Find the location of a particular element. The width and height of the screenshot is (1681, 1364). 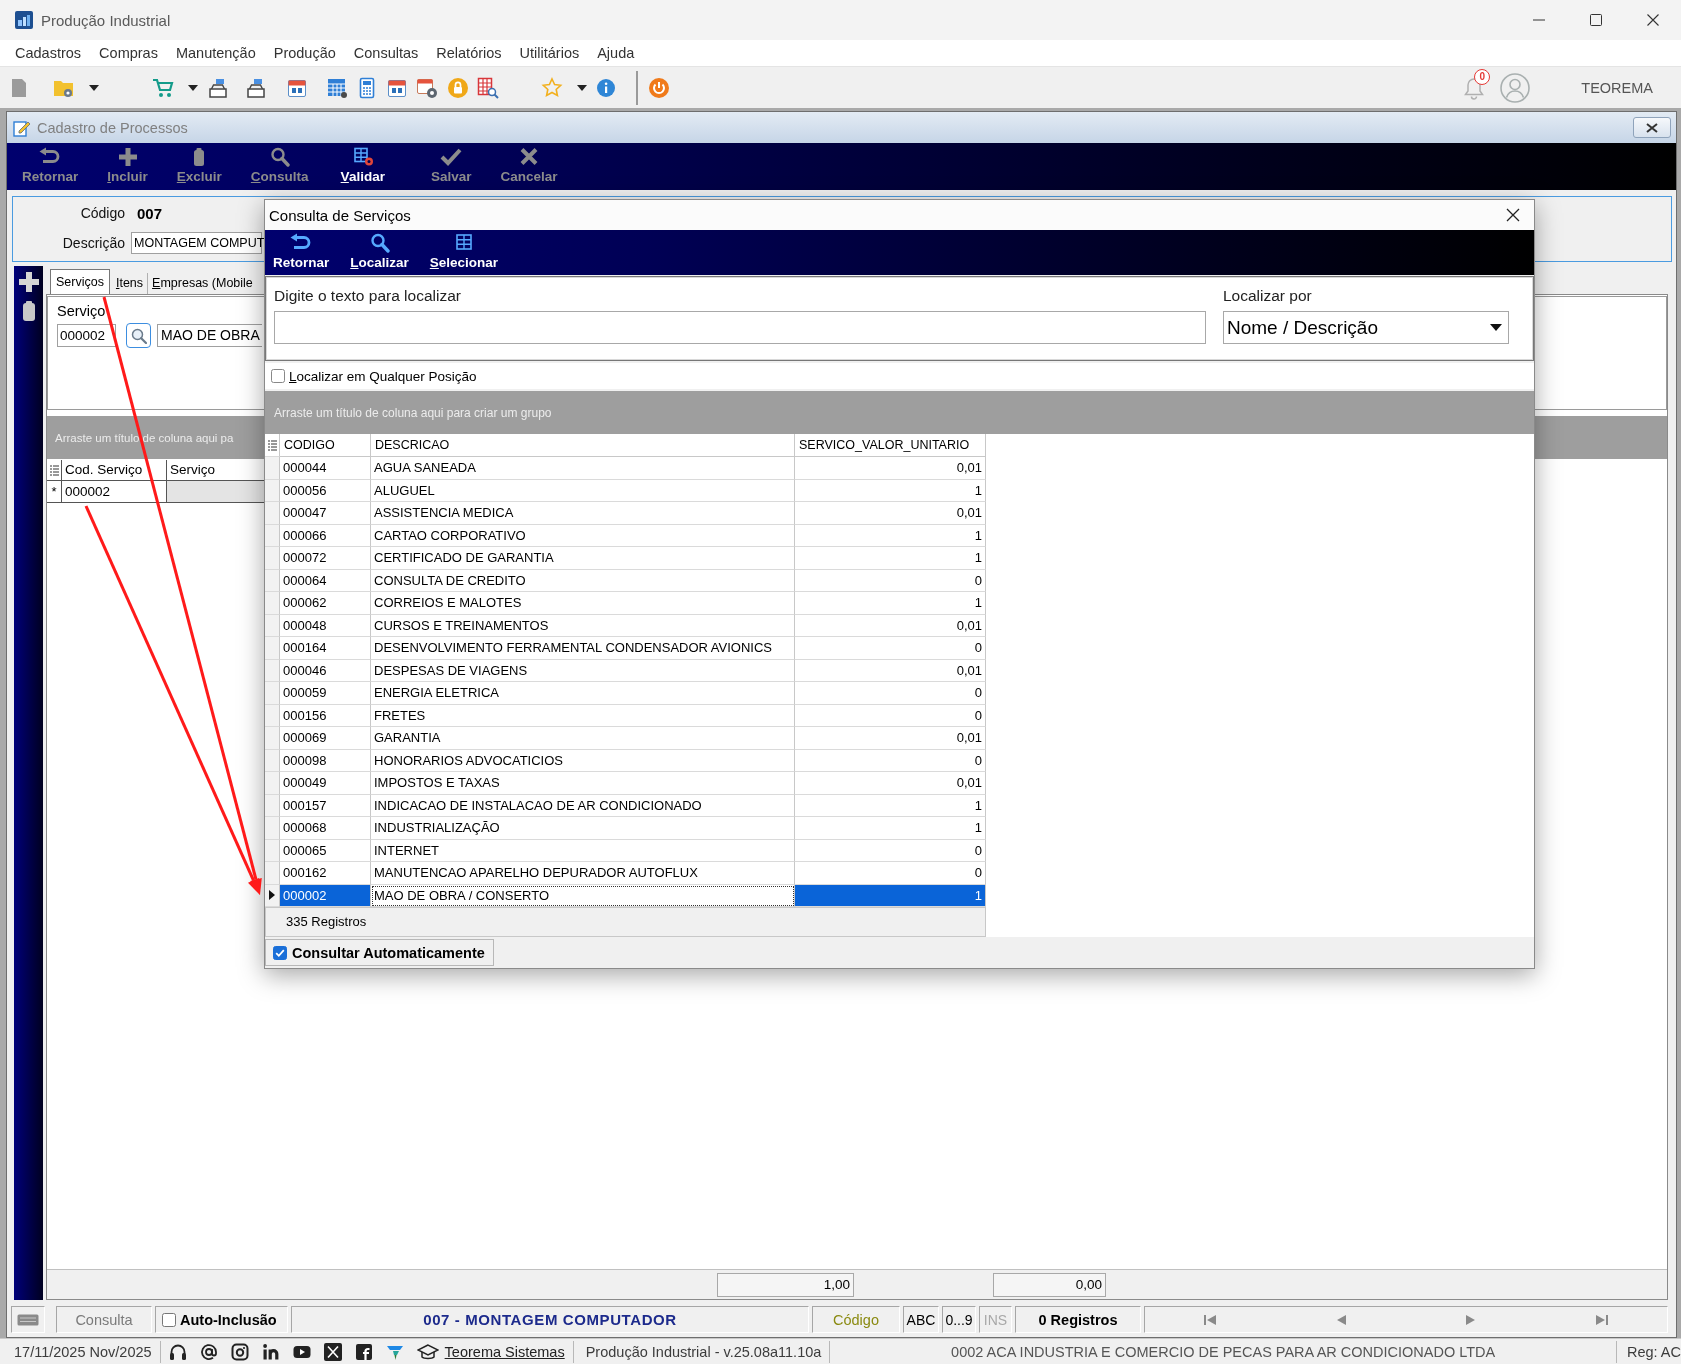

plus-icon is located at coordinates (28, 282).